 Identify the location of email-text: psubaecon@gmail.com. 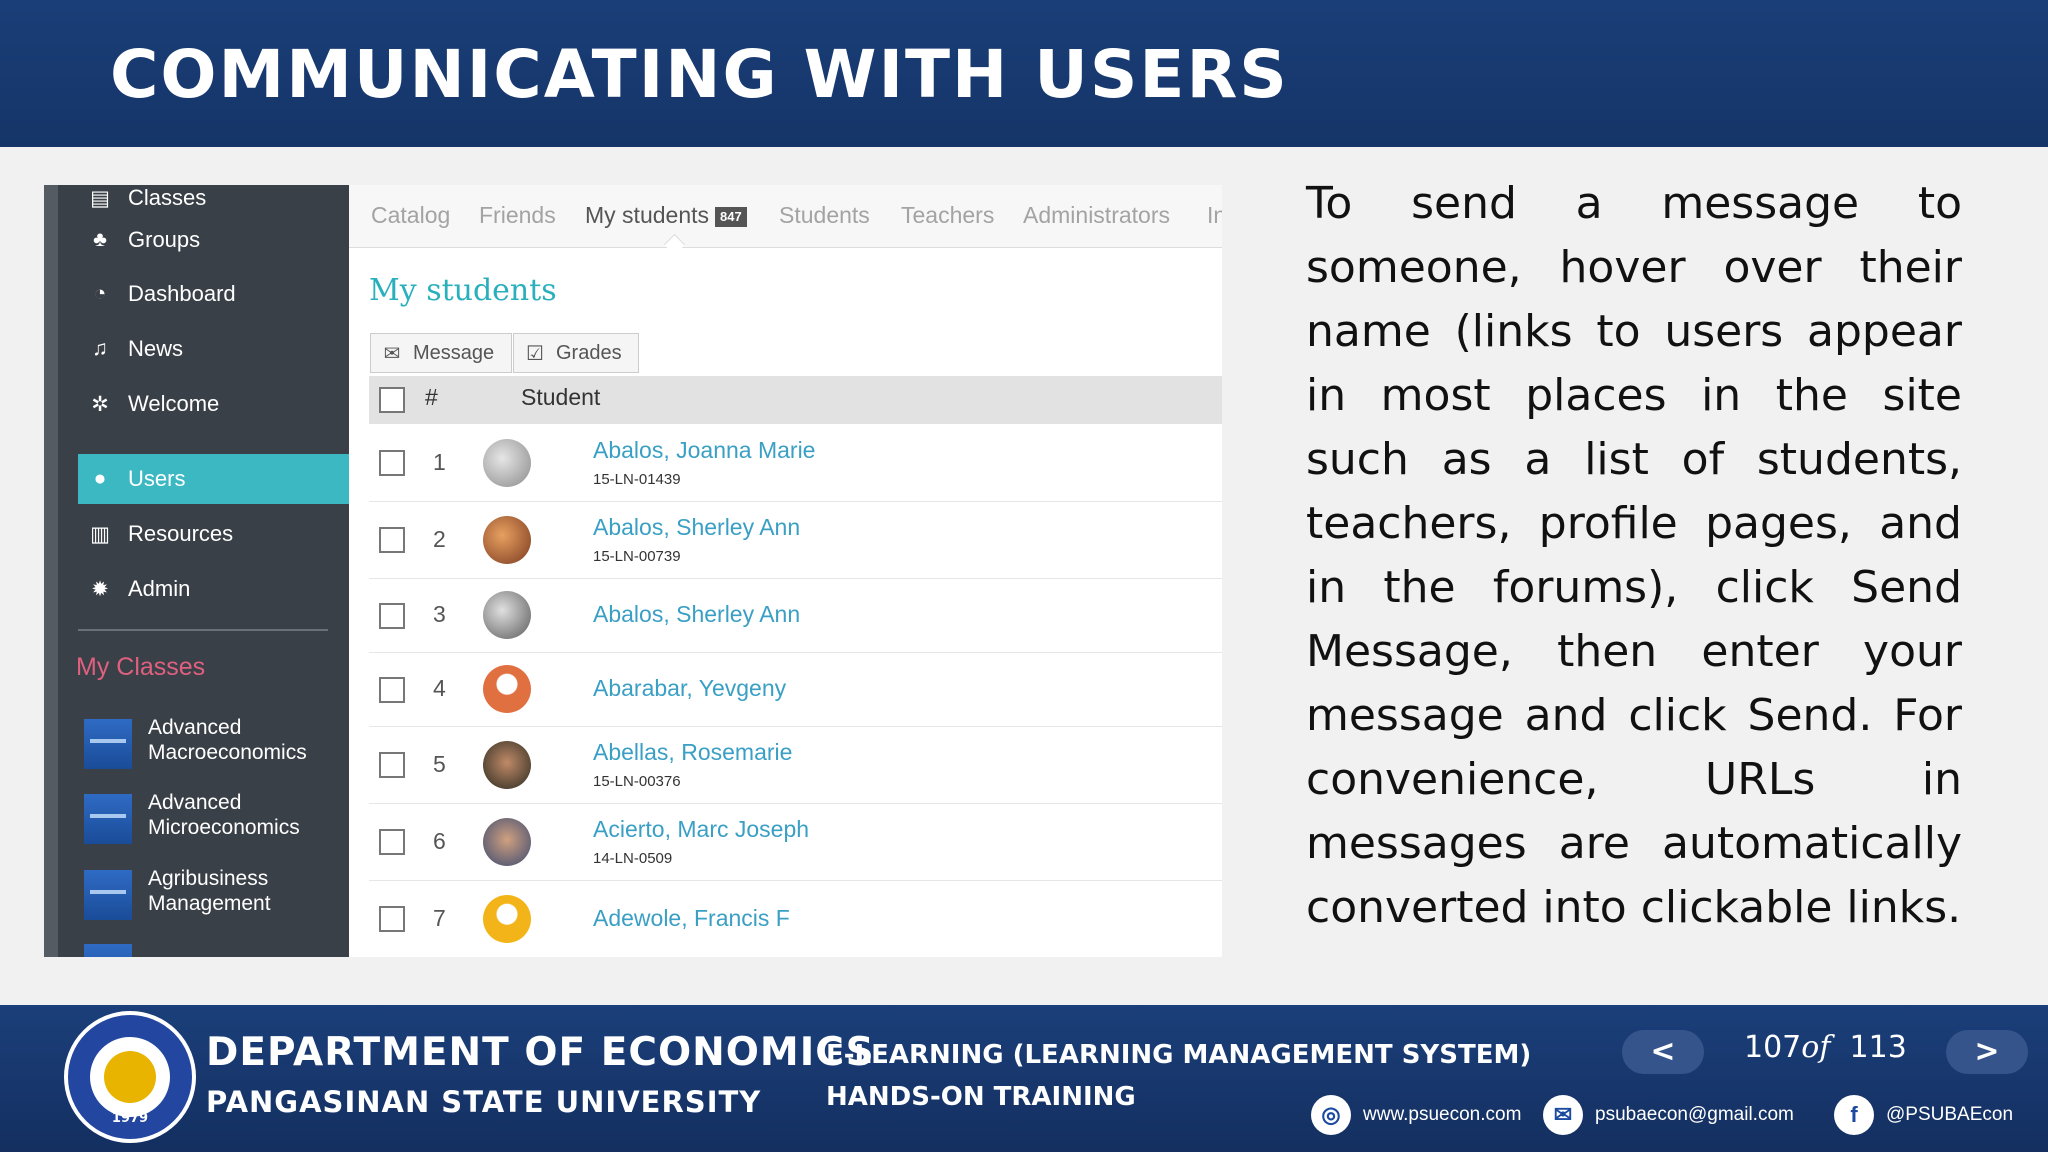
(1694, 1114).